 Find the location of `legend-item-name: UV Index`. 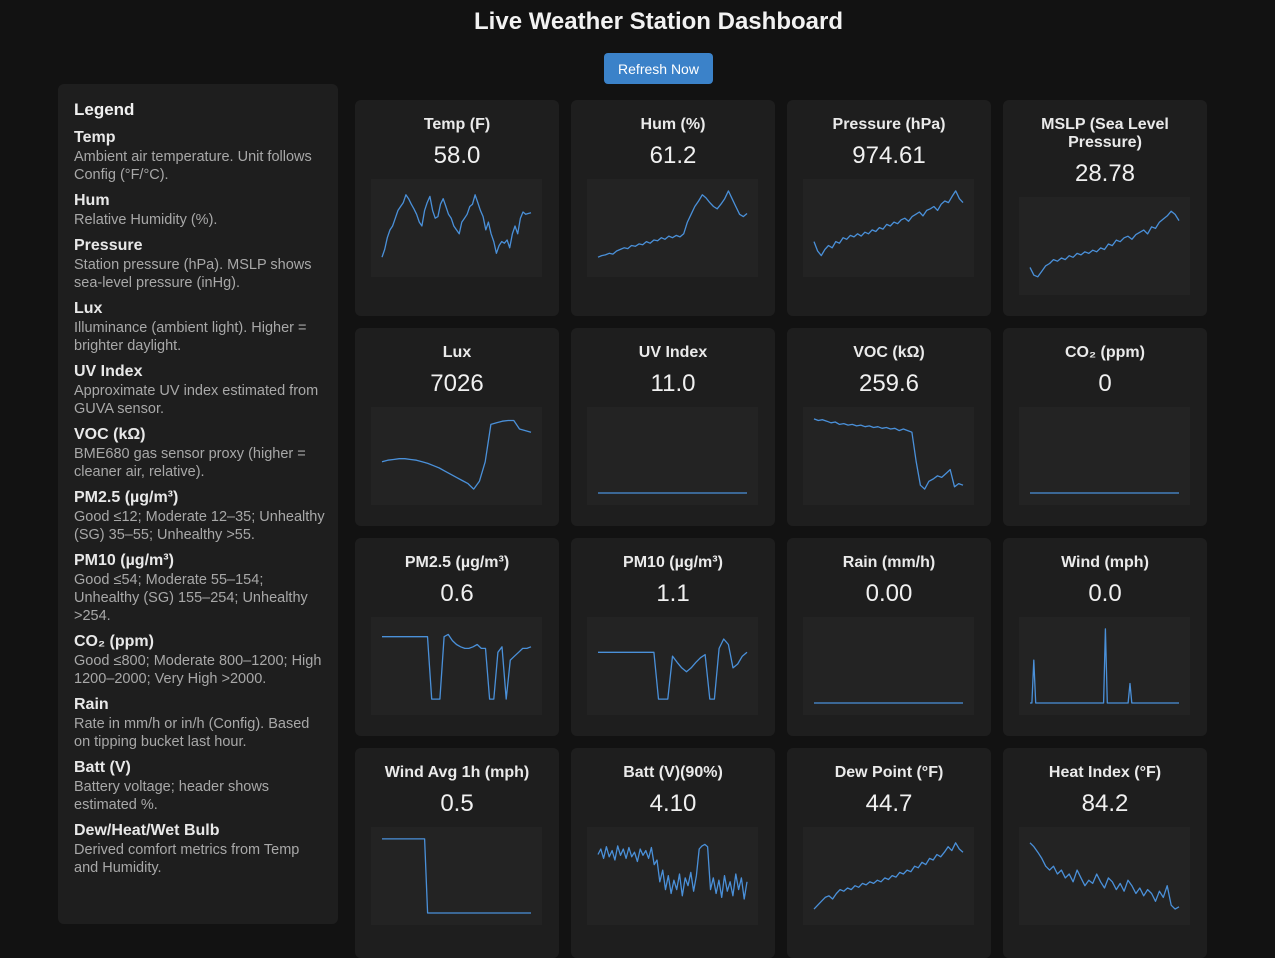

legend-item-name: UV Index is located at coordinates (108, 371).